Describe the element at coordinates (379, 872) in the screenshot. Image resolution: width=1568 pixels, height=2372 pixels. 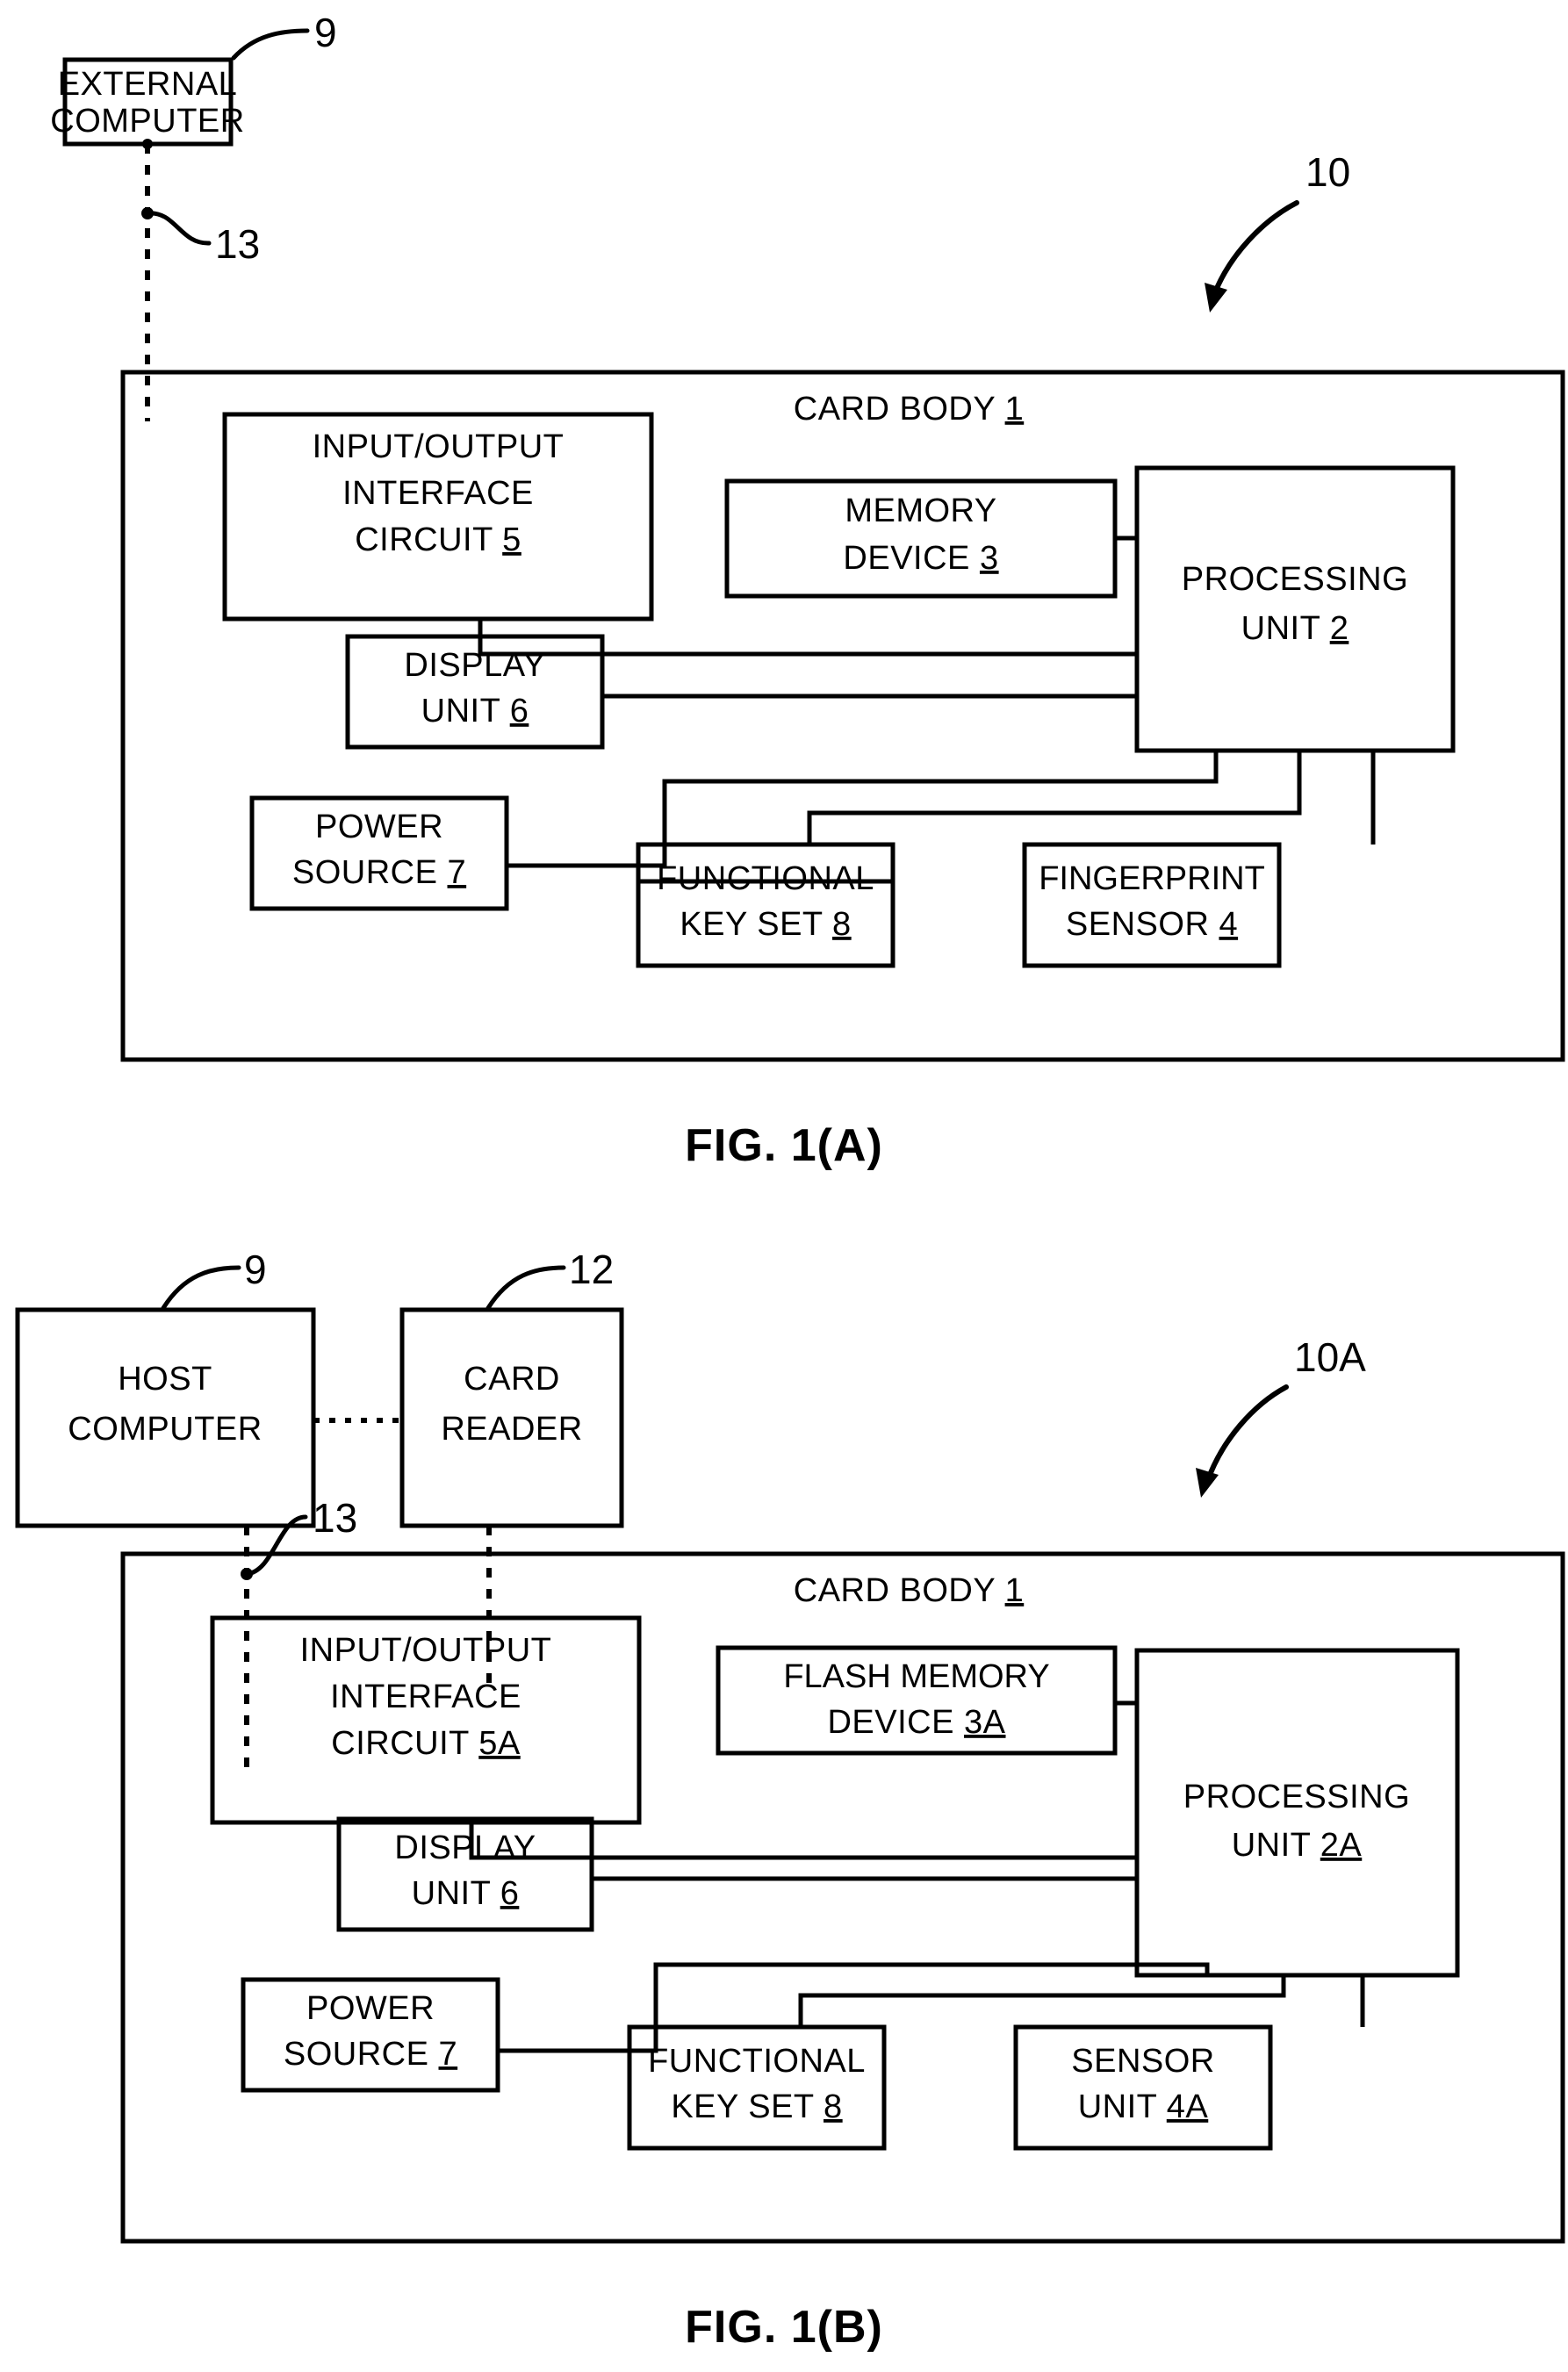
I see `power-source-line2-a: SOURCE 7` at that location.